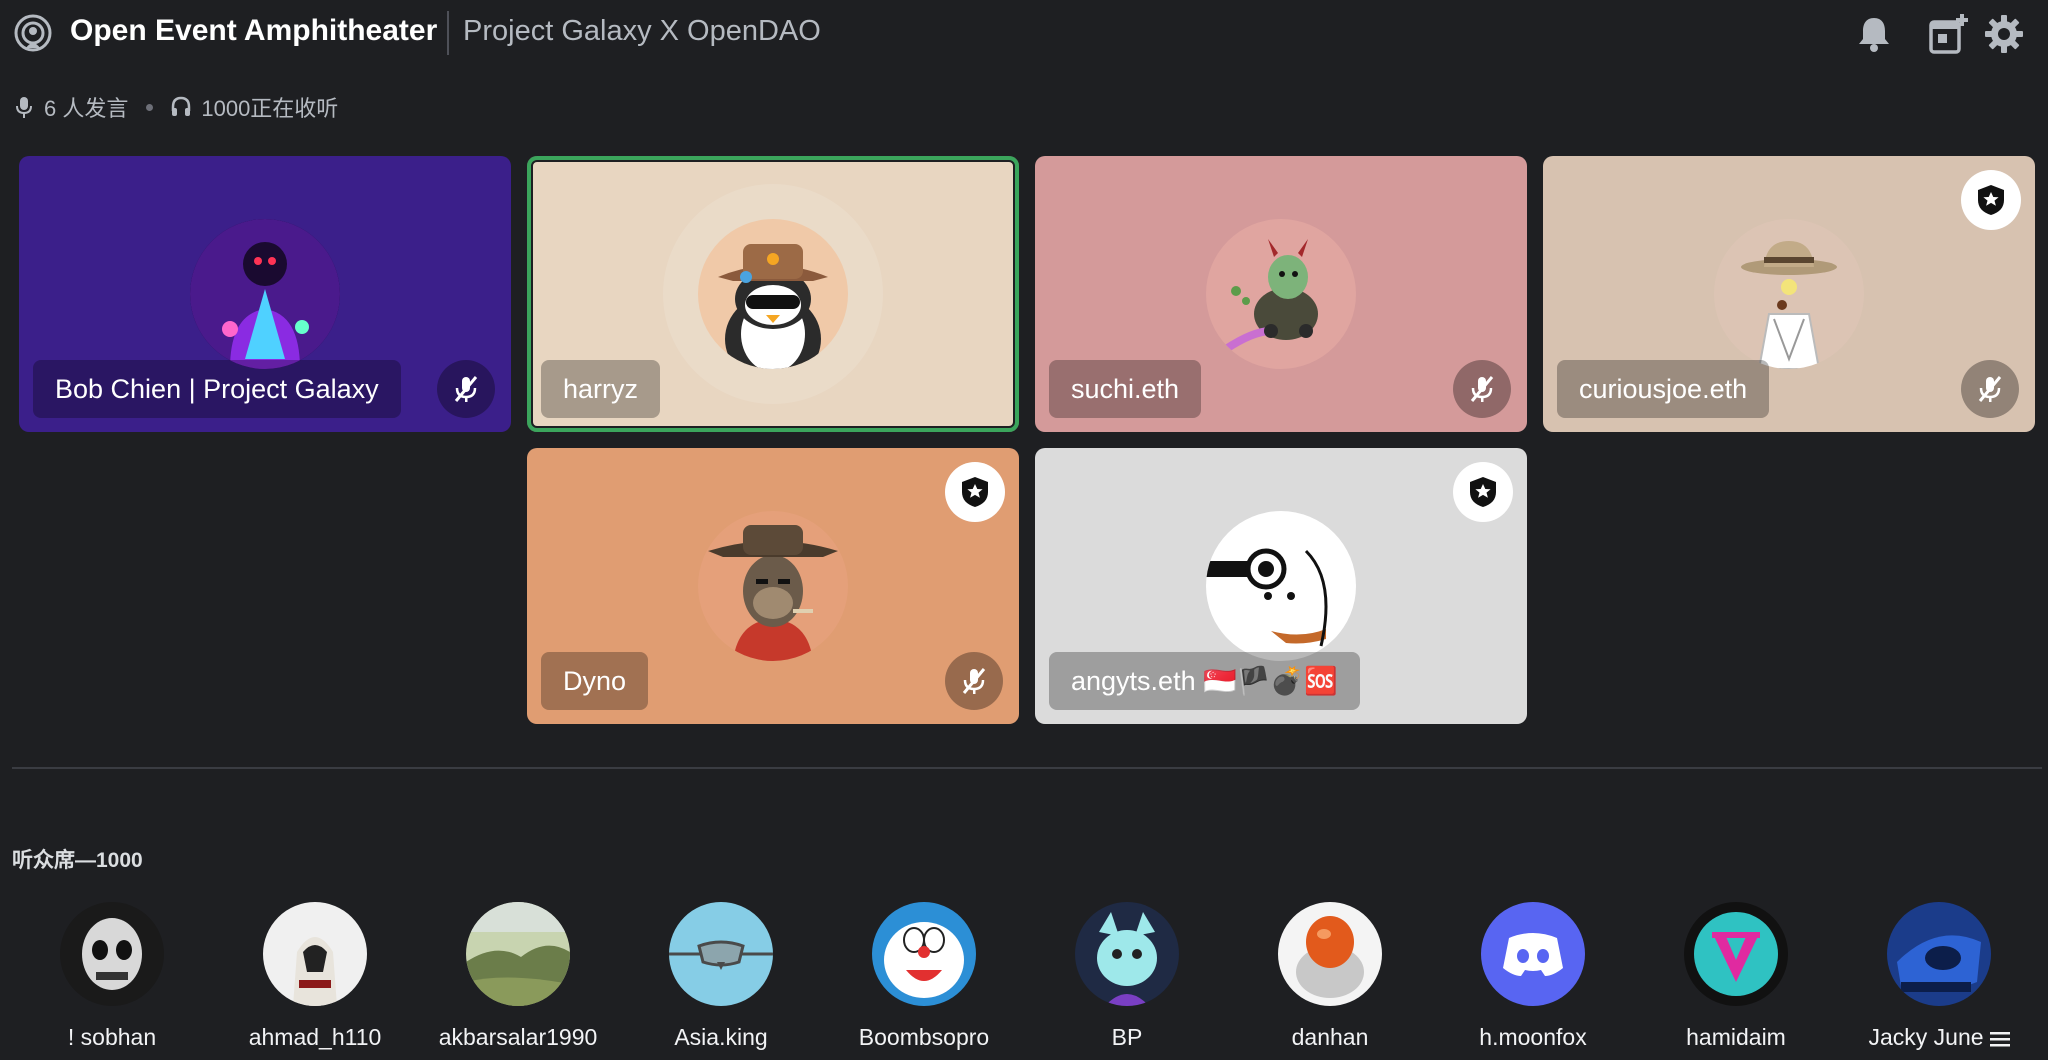 This screenshot has width=2048, height=1060. I want to click on headphones-icon, so click(181, 106).